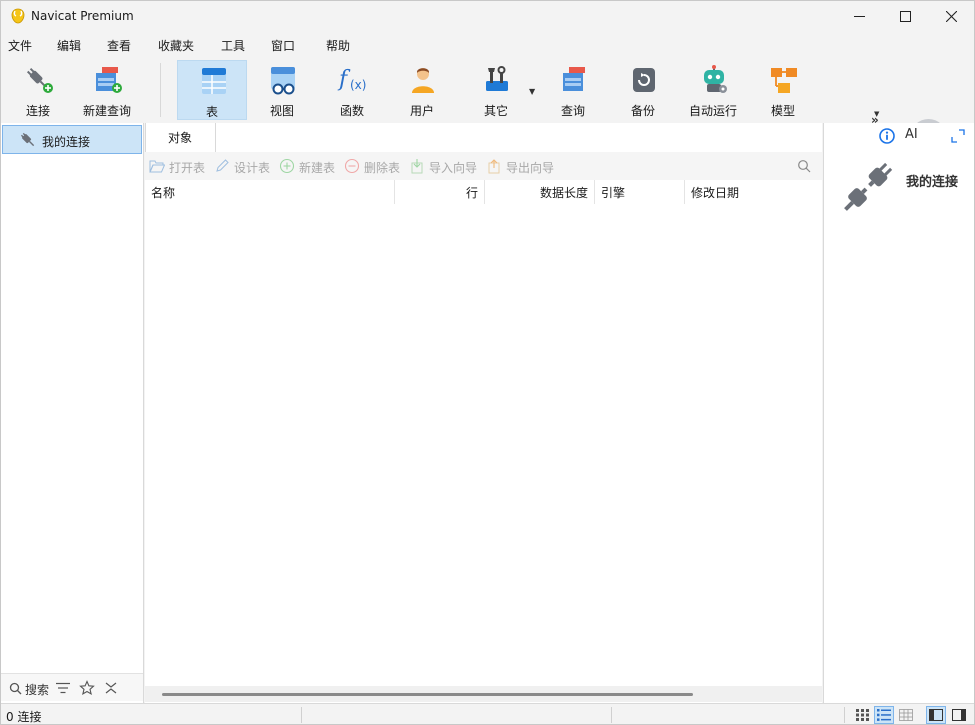  What do you see at coordinates (876, 114) in the screenshot?
I see `toolbar-more-caret-icon: ▼` at bounding box center [876, 114].